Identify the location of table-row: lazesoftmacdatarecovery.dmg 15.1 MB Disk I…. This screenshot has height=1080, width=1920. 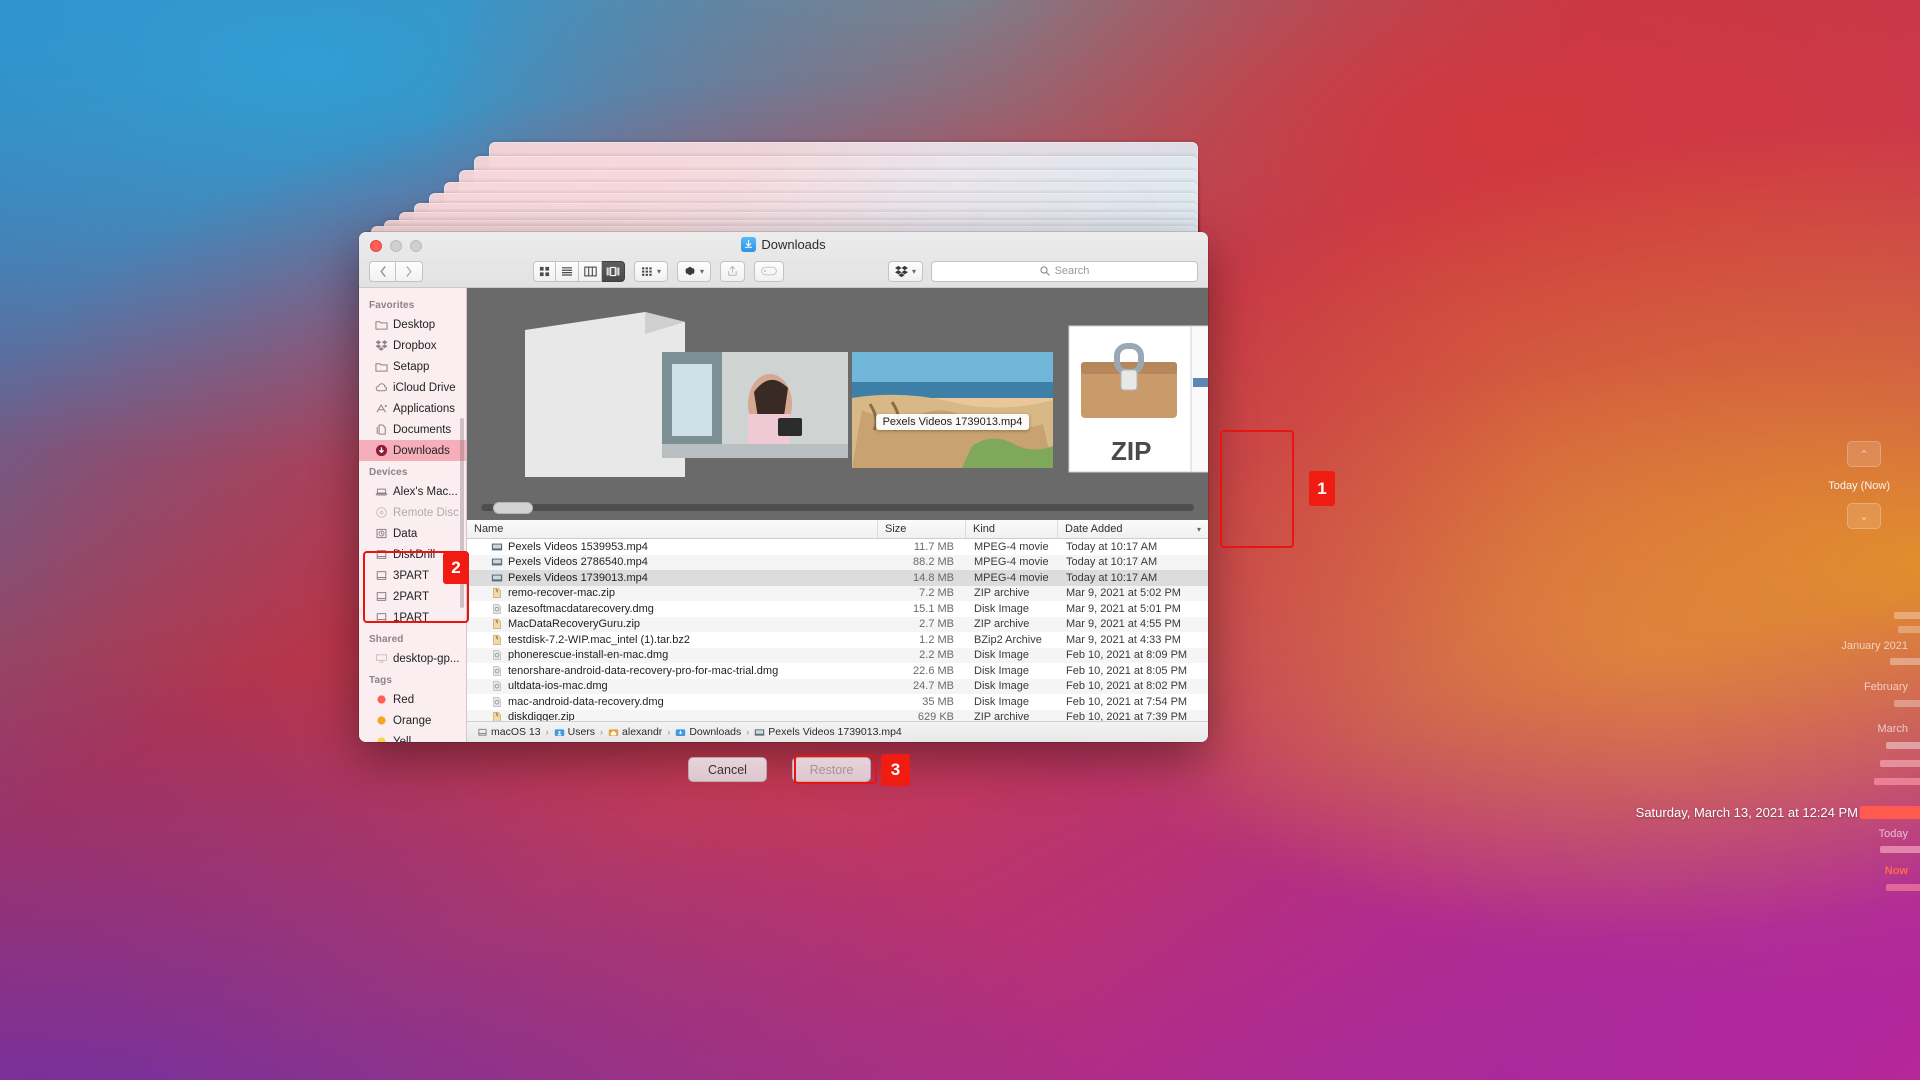
(837, 609).